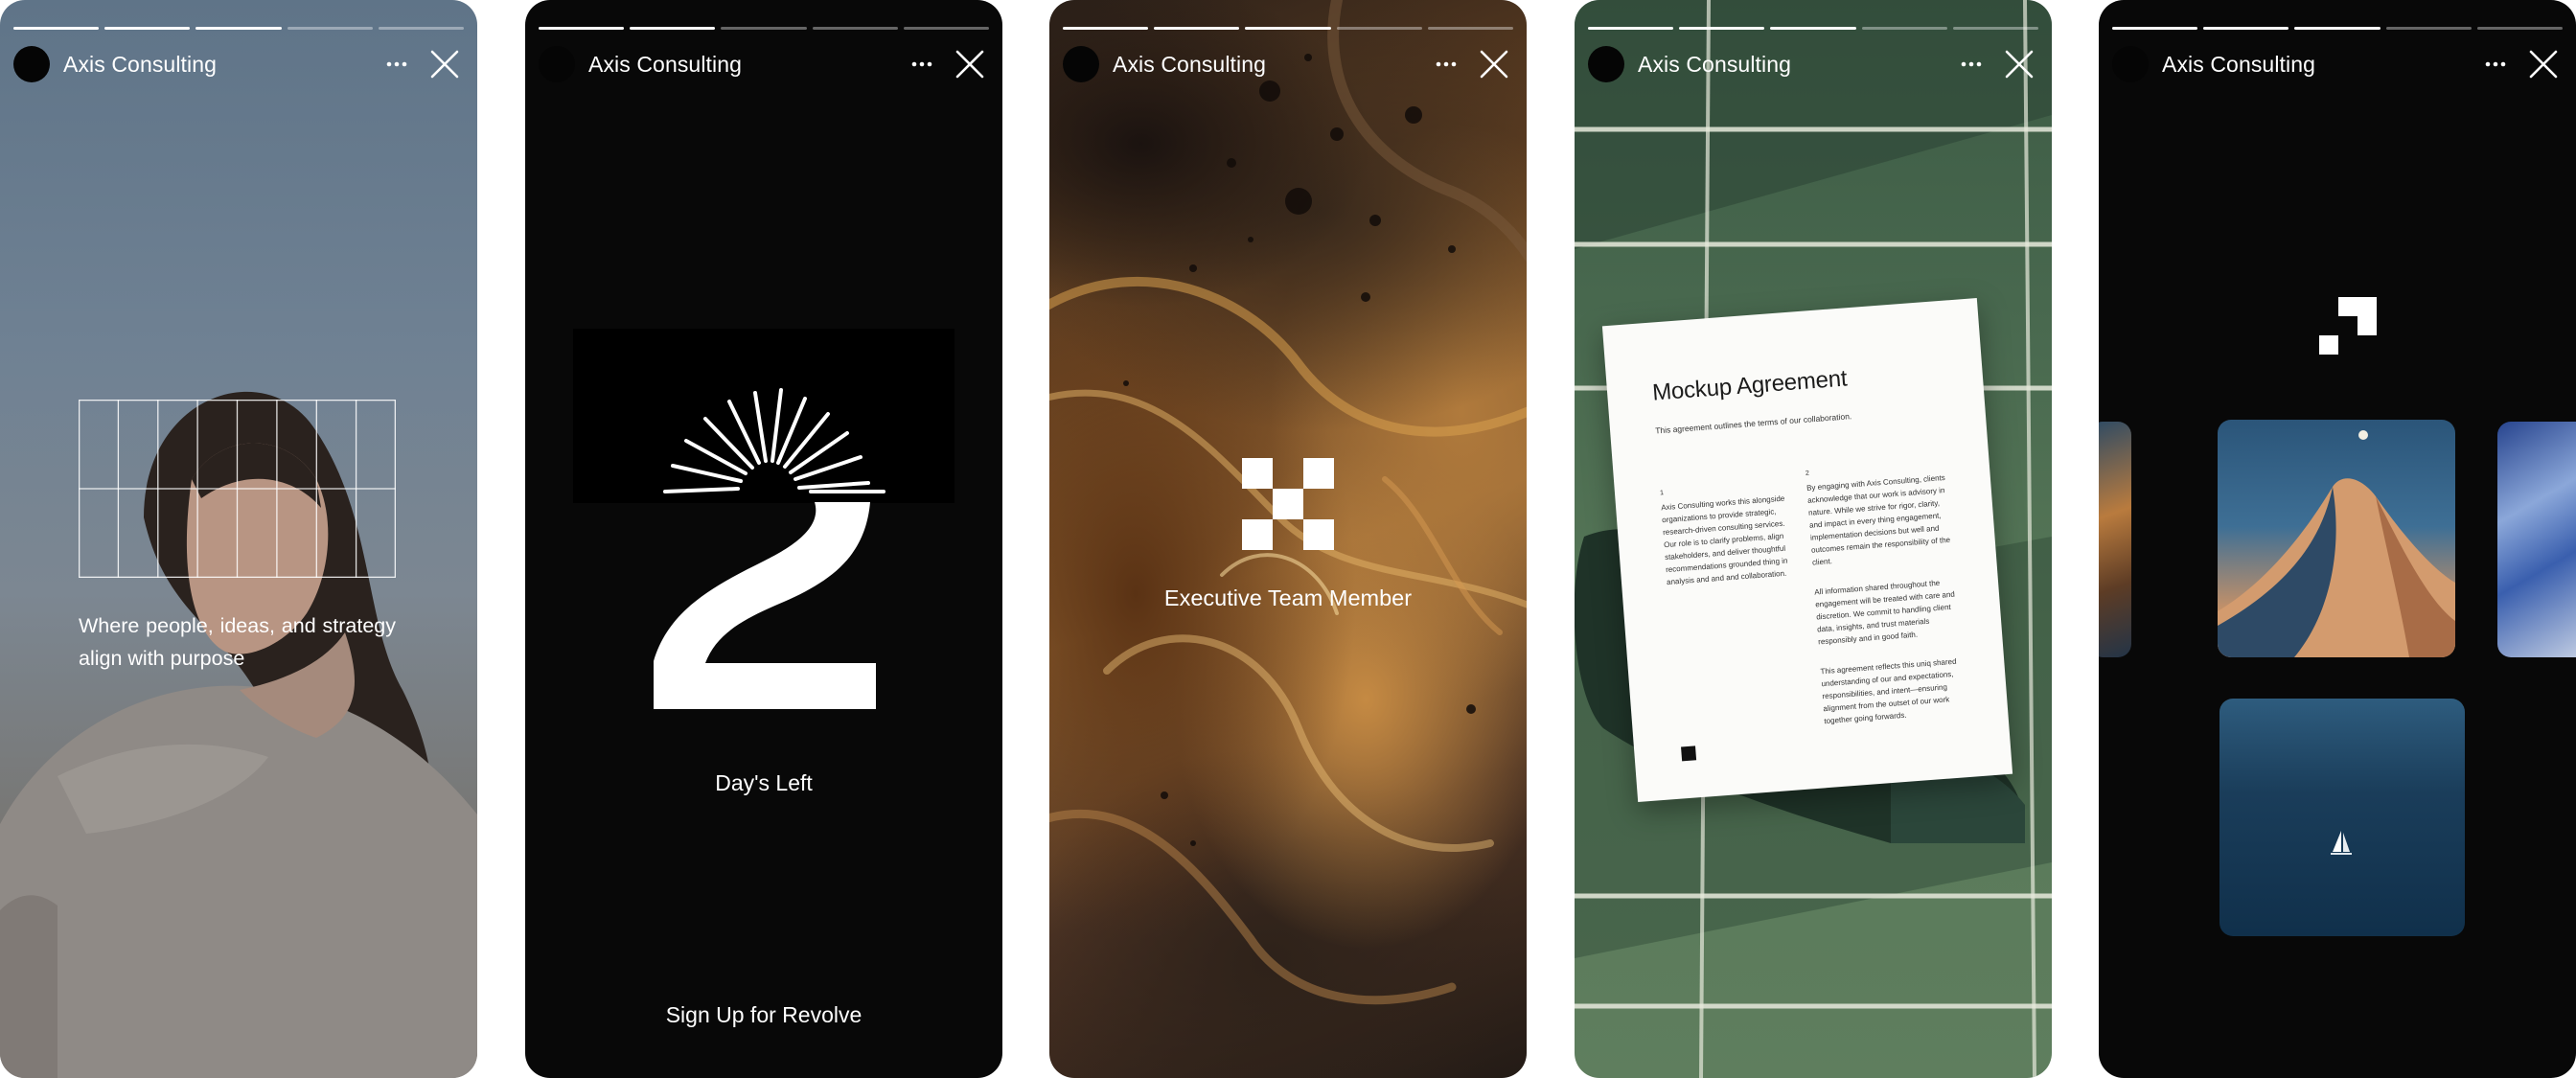 This screenshot has height=1078, width=2576. What do you see at coordinates (764, 783) in the screenshot?
I see `countdown-label: Day's Left` at bounding box center [764, 783].